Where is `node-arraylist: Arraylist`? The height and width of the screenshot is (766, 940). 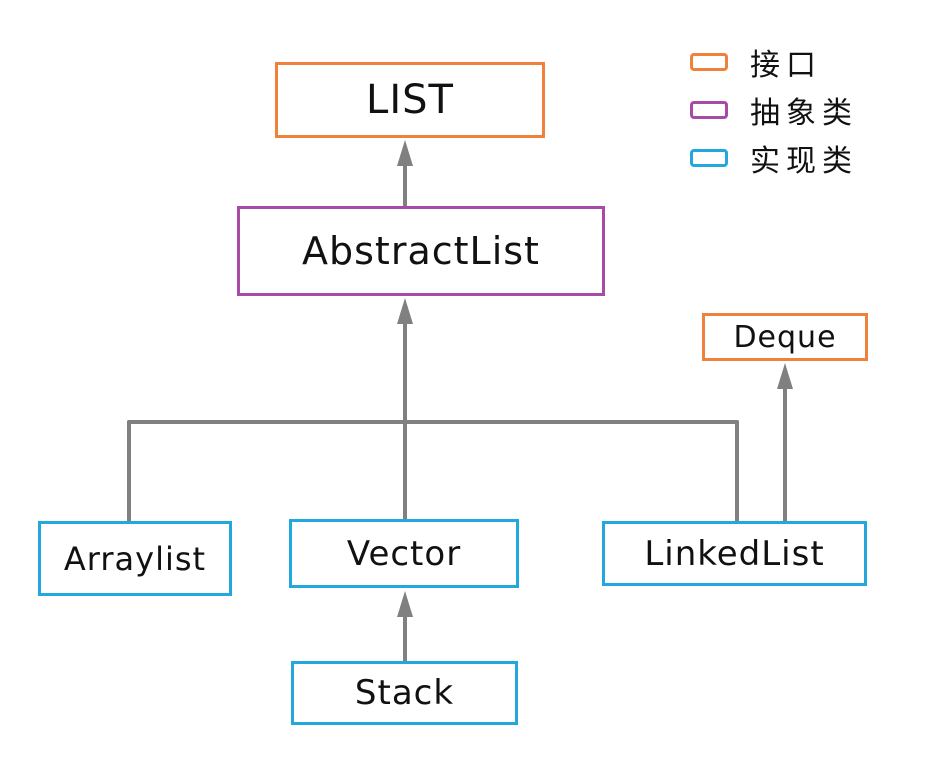 node-arraylist: Arraylist is located at coordinates (135, 558).